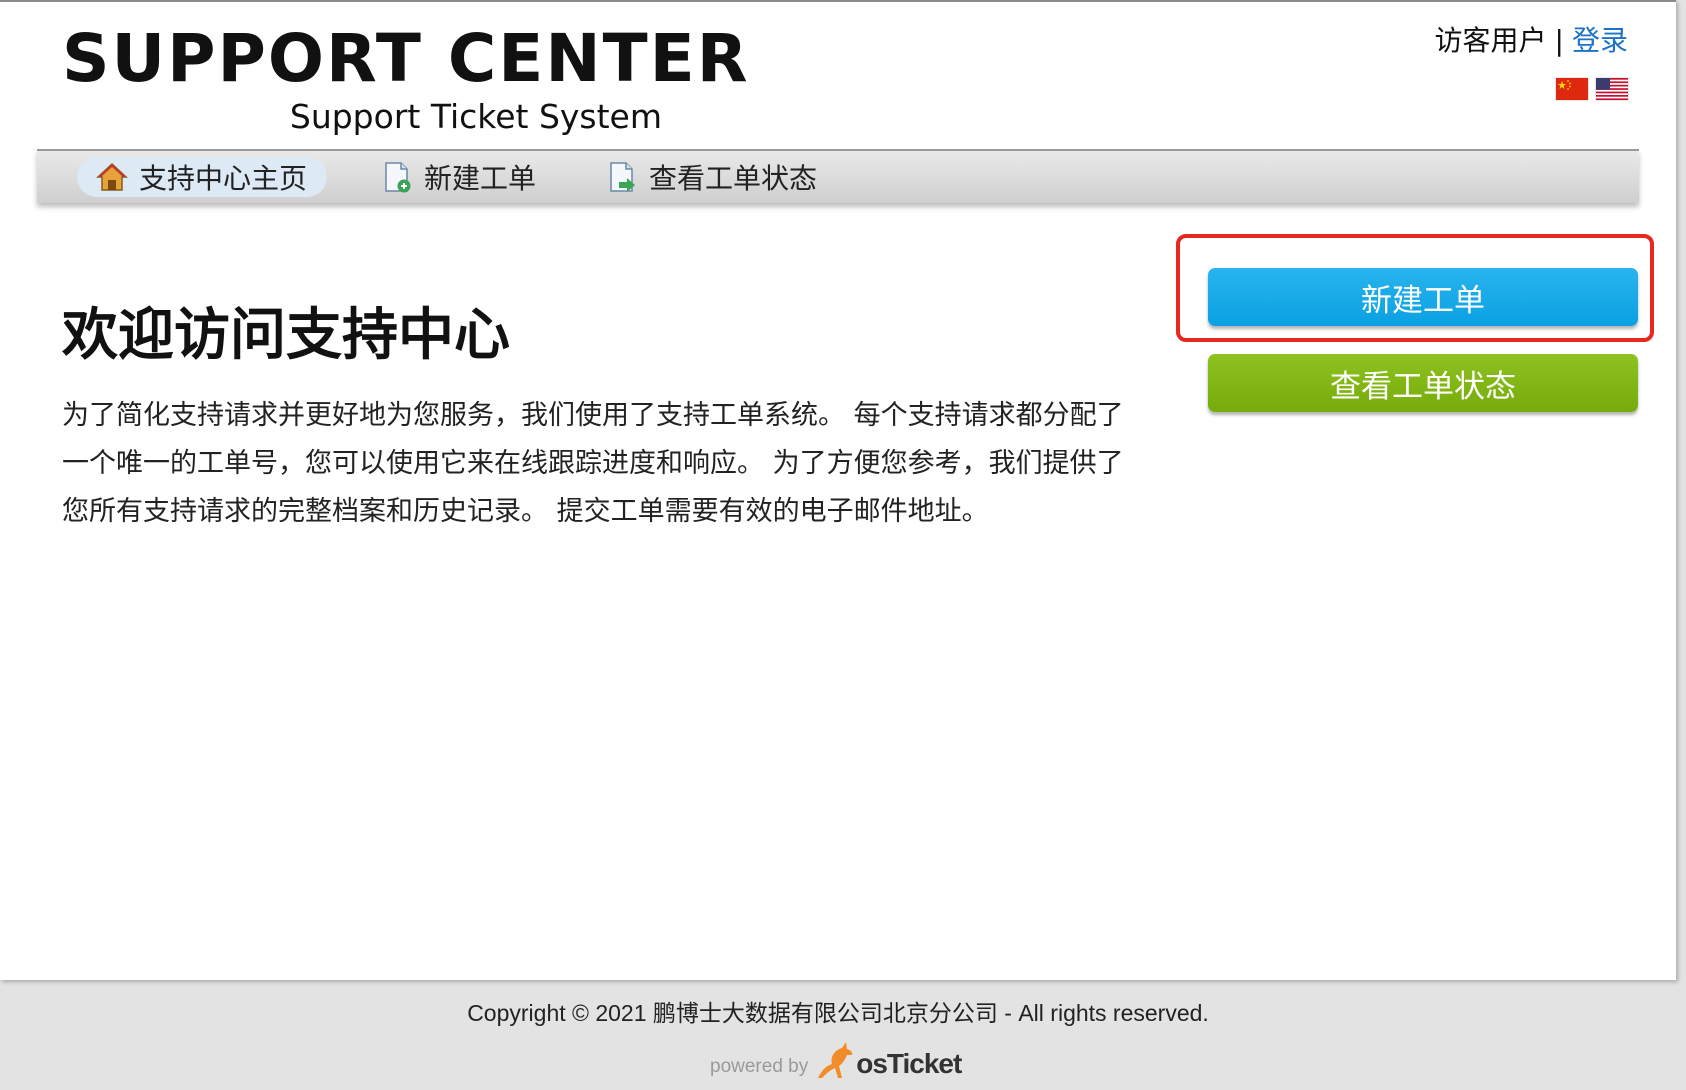 The width and height of the screenshot is (1686, 1090). What do you see at coordinates (286, 335) in the screenshot?
I see `page-title: 欢迎访问支持中心` at bounding box center [286, 335].